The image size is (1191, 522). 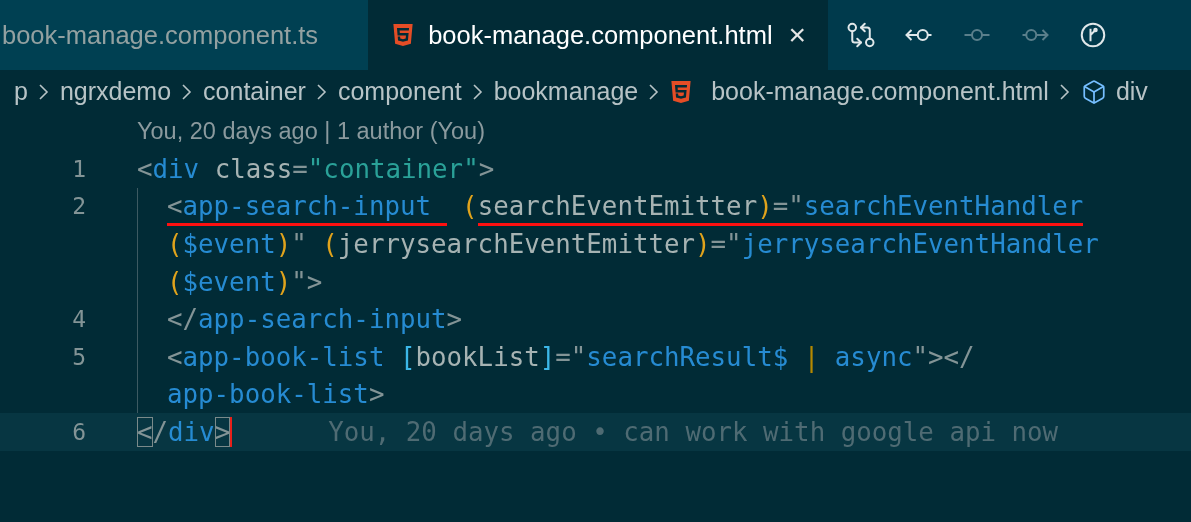 What do you see at coordinates (78, 206) in the screenshot?
I see `line-number: 2` at bounding box center [78, 206].